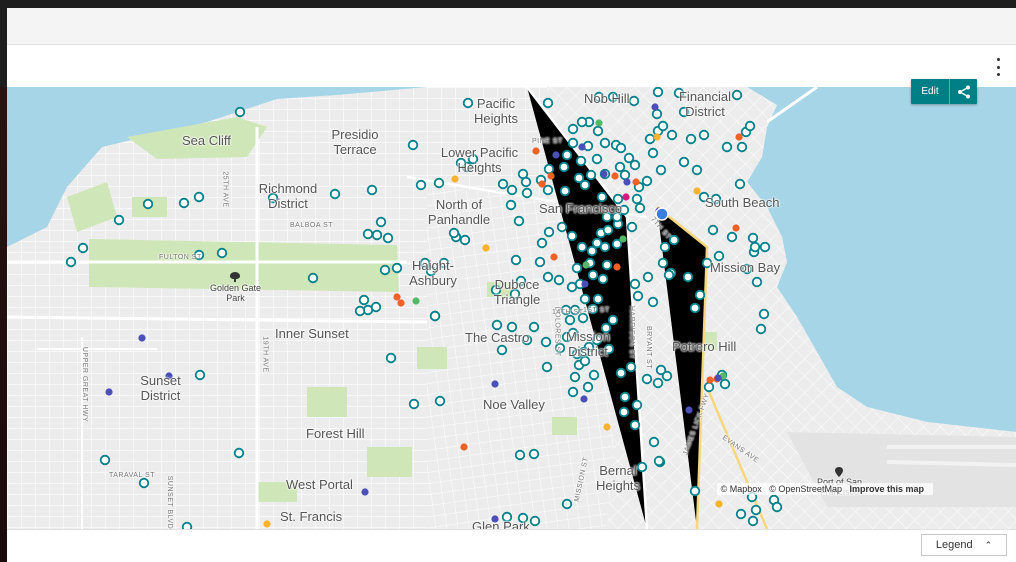 This screenshot has width=1016, height=562. What do you see at coordinates (886, 489) in the screenshot?
I see `improve-map-link: Improve this map` at bounding box center [886, 489].